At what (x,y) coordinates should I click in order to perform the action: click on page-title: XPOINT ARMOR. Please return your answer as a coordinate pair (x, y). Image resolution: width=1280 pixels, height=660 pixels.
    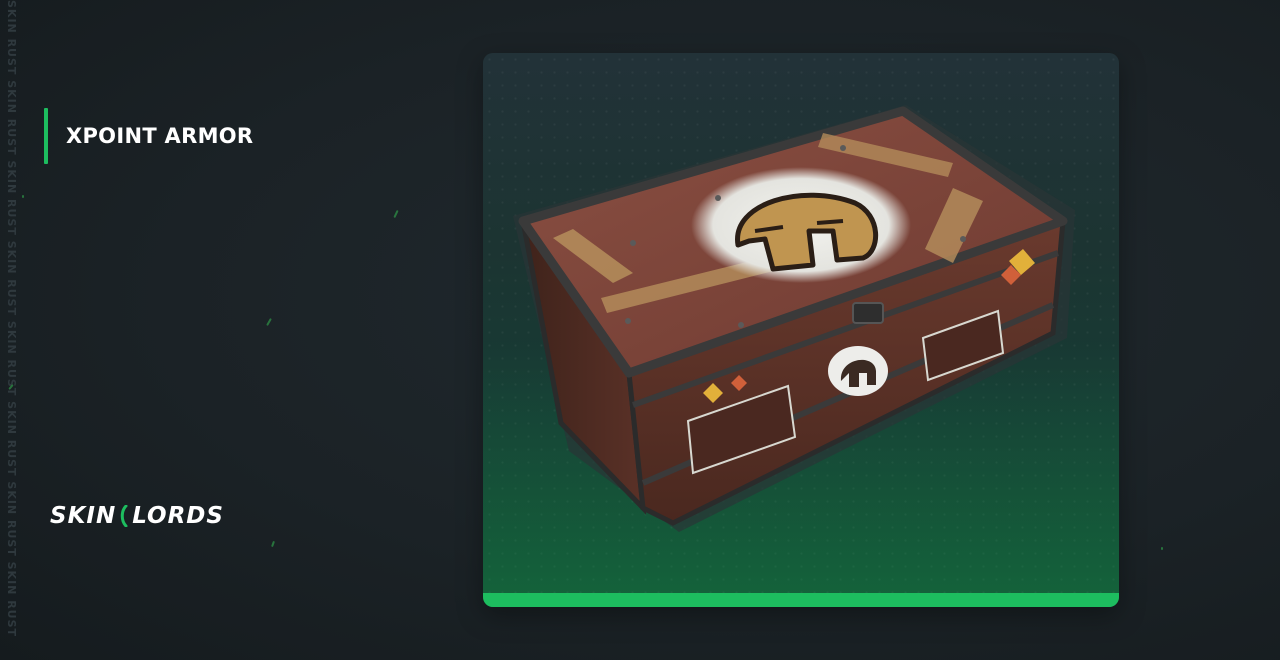
    Looking at the image, I should click on (160, 136).